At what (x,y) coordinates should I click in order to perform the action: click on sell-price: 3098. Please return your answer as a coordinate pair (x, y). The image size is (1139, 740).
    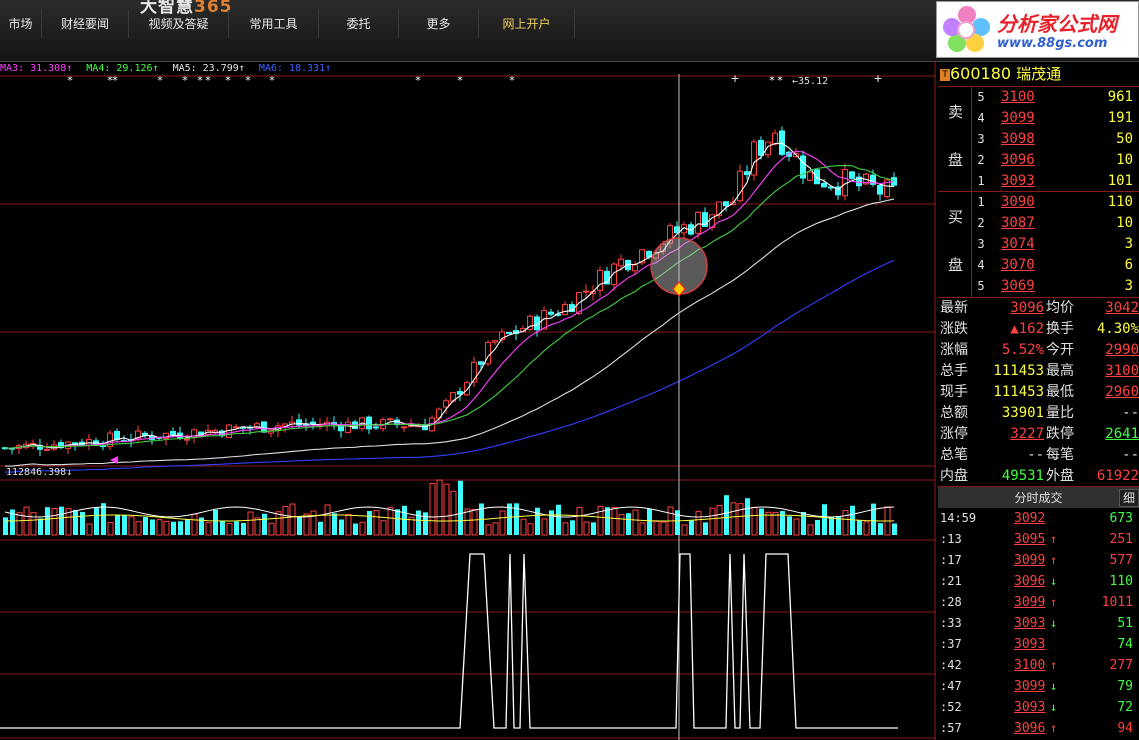
    Looking at the image, I should click on (1018, 139).